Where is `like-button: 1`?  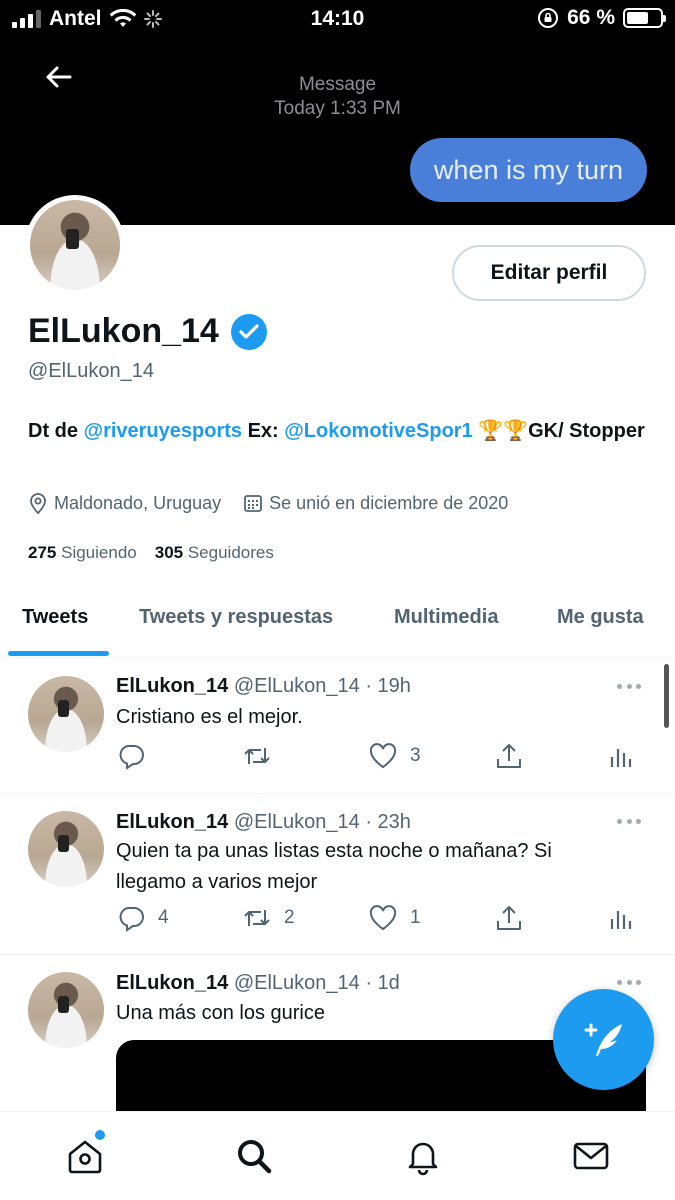
like-button: 1 is located at coordinates (394, 918).